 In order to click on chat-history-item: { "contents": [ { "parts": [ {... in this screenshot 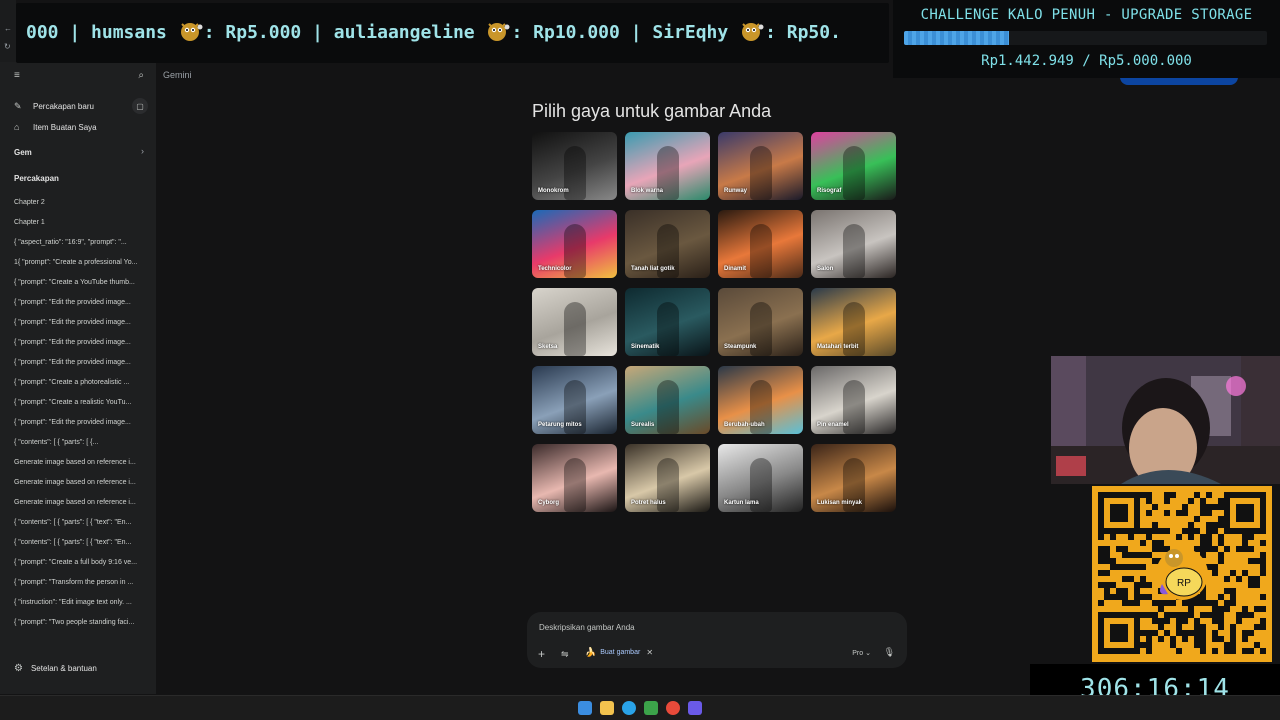, I will do `click(81, 443)`.